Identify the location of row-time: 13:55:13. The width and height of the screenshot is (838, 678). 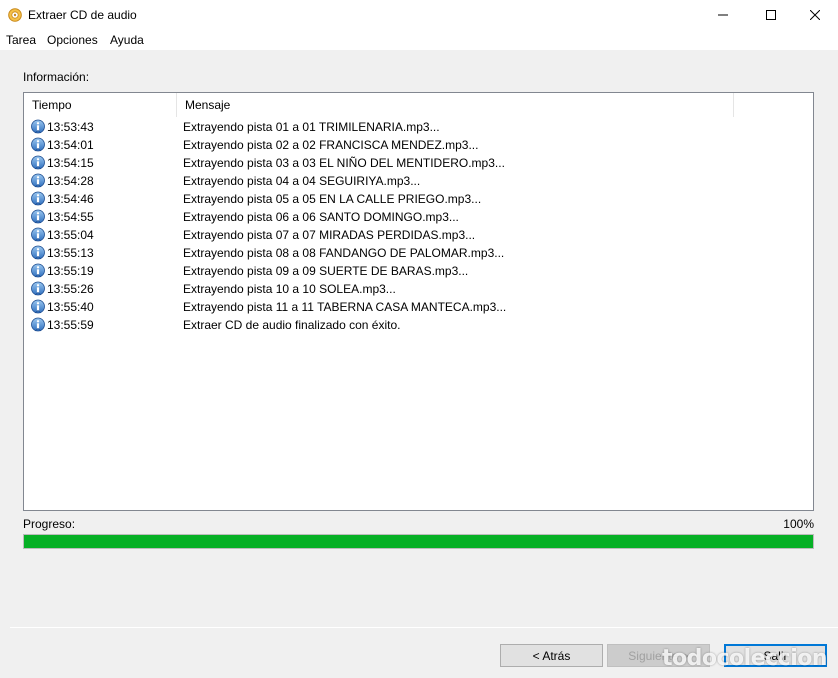
(70, 253).